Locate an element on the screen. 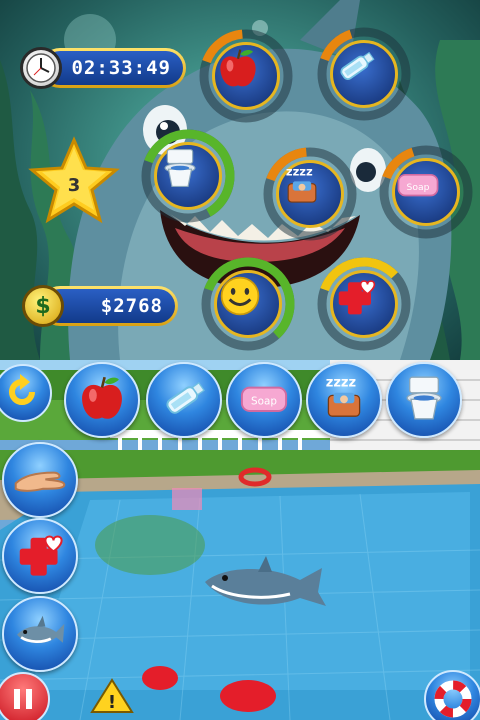 The width and height of the screenshot is (480, 720). pause-icon is located at coordinates (23, 699).